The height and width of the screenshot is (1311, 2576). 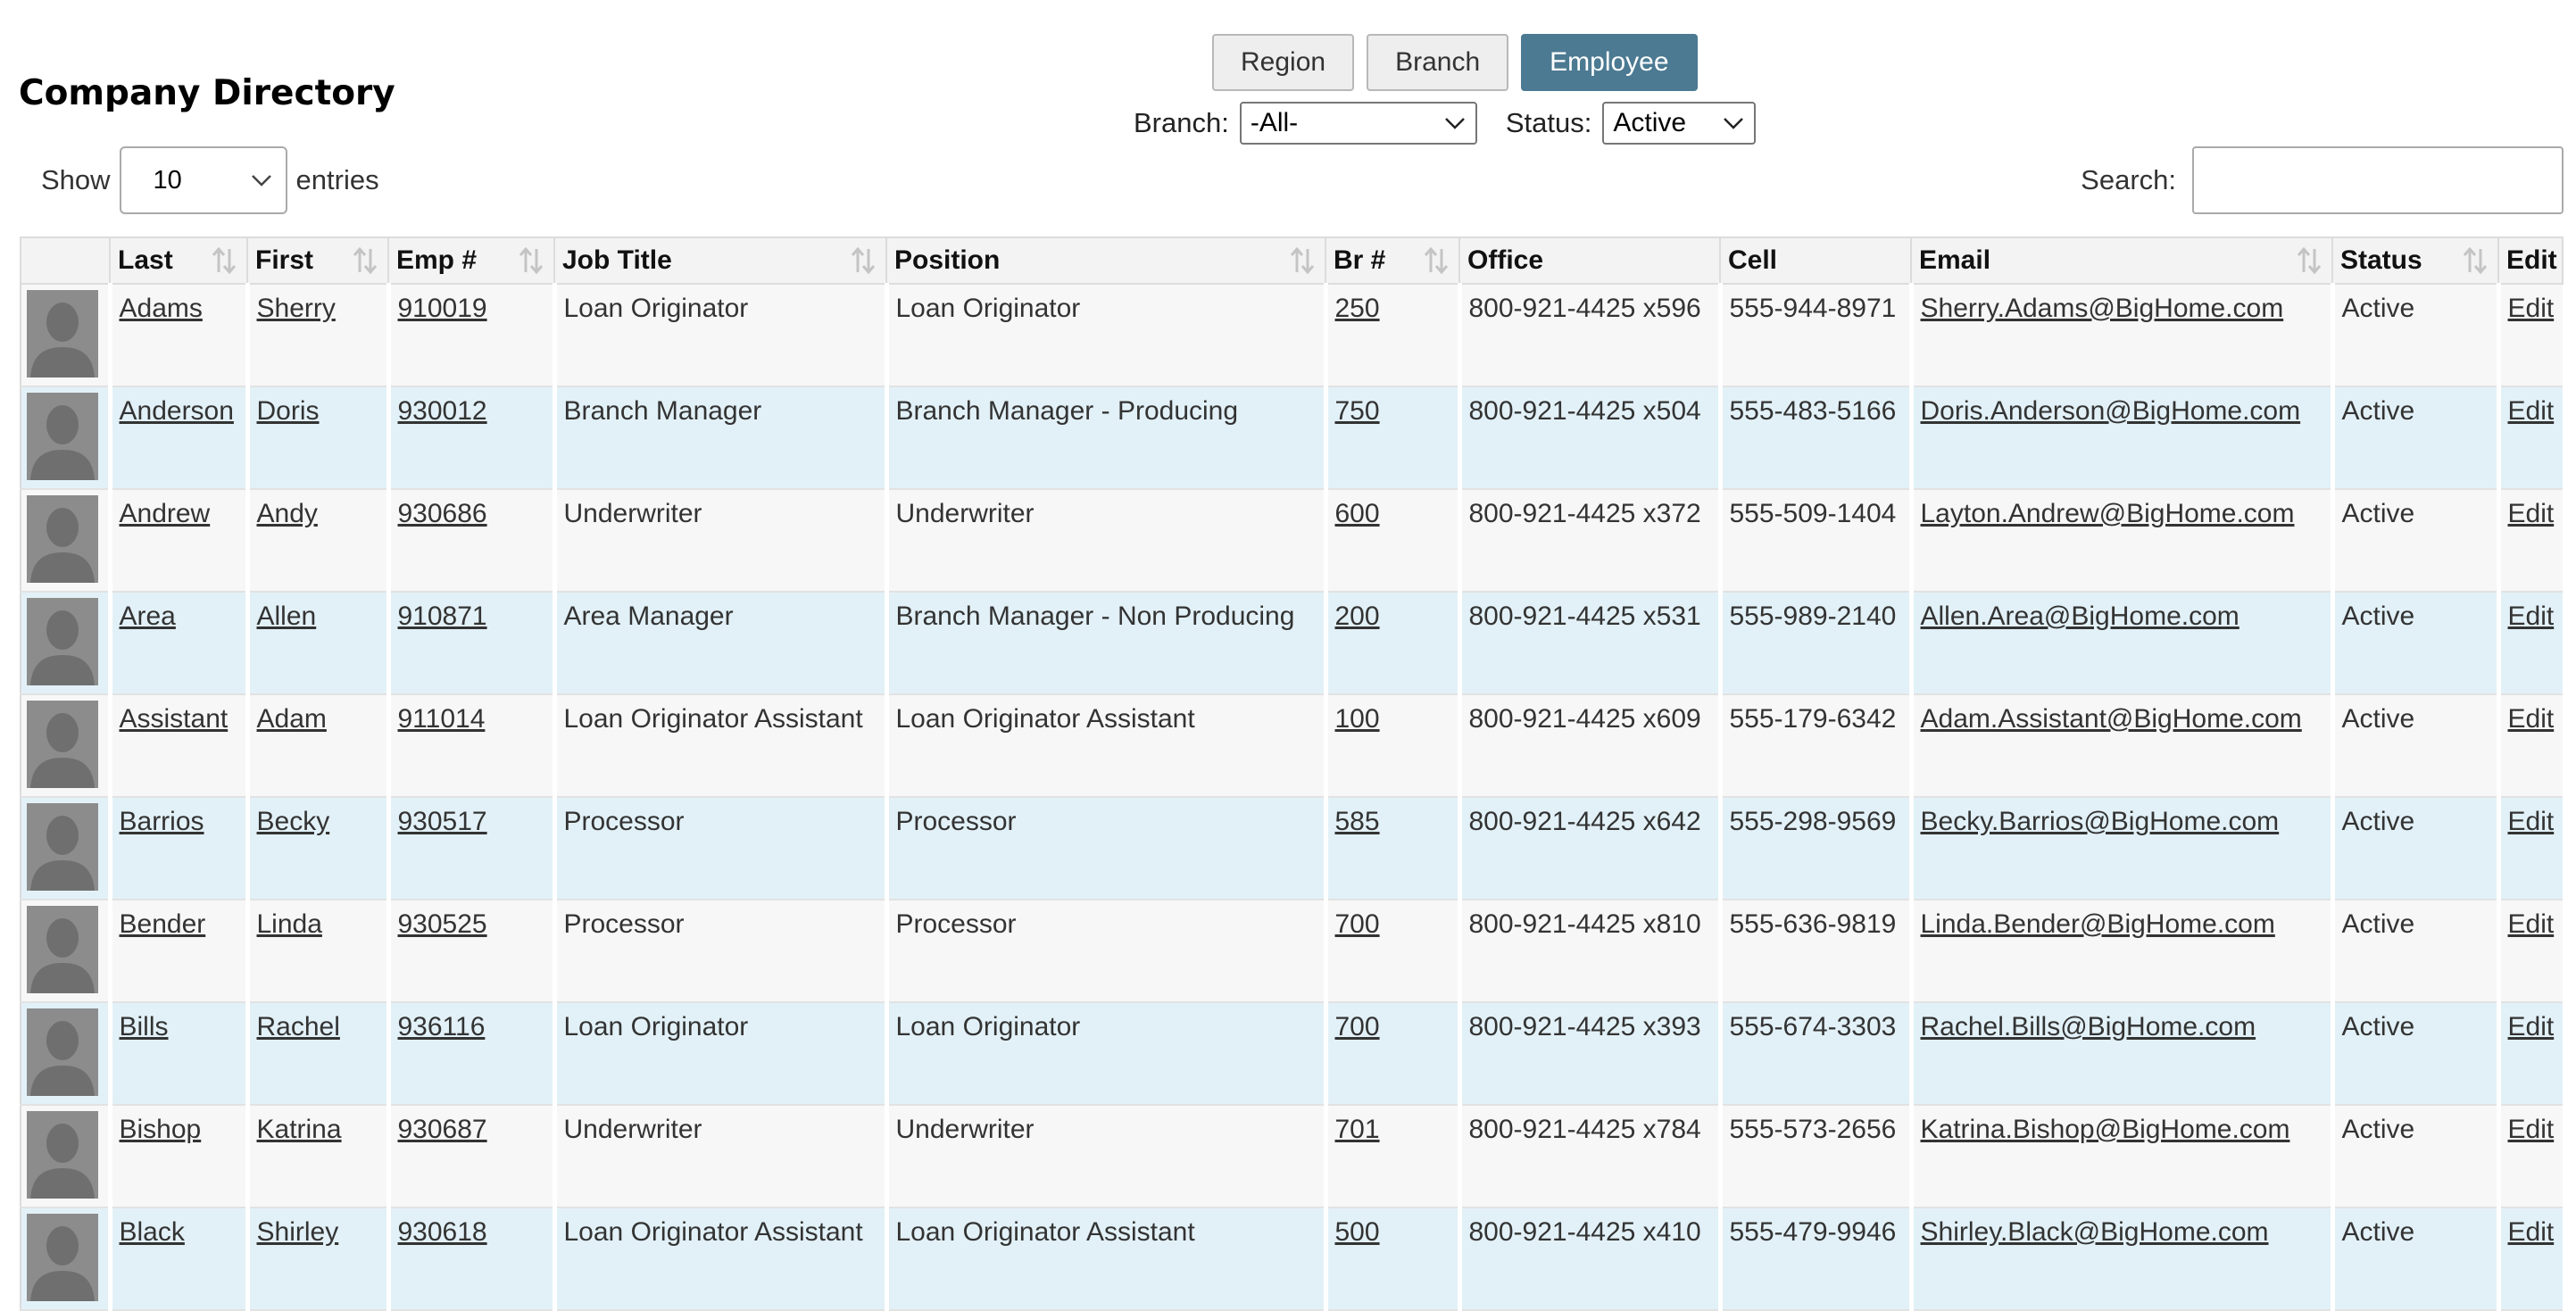 What do you see at coordinates (287, 616) in the screenshot?
I see `first-link: Allen` at bounding box center [287, 616].